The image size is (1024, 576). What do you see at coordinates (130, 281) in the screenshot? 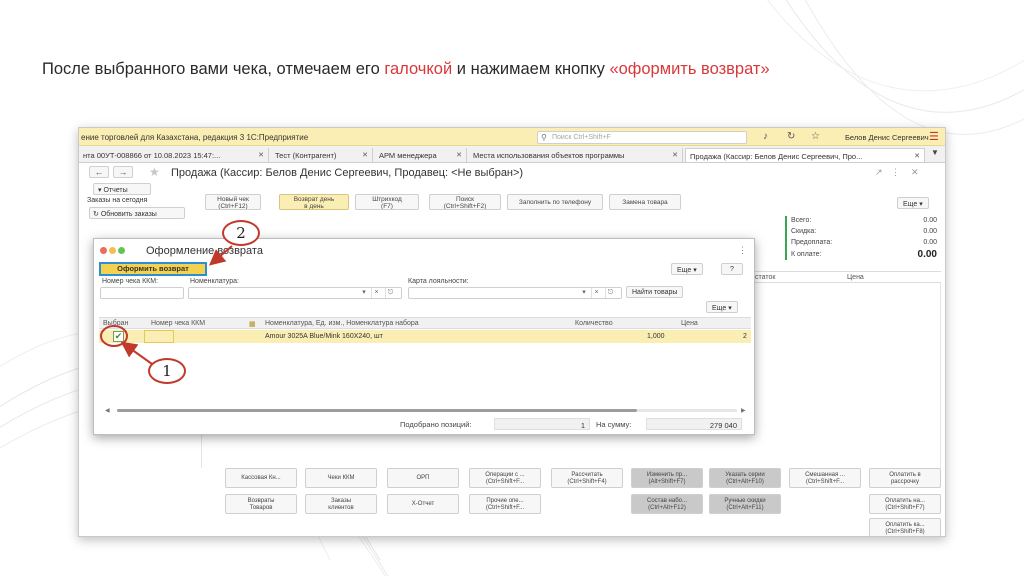
I see `receipt-number-label: Номер чека ККМ:` at bounding box center [130, 281].